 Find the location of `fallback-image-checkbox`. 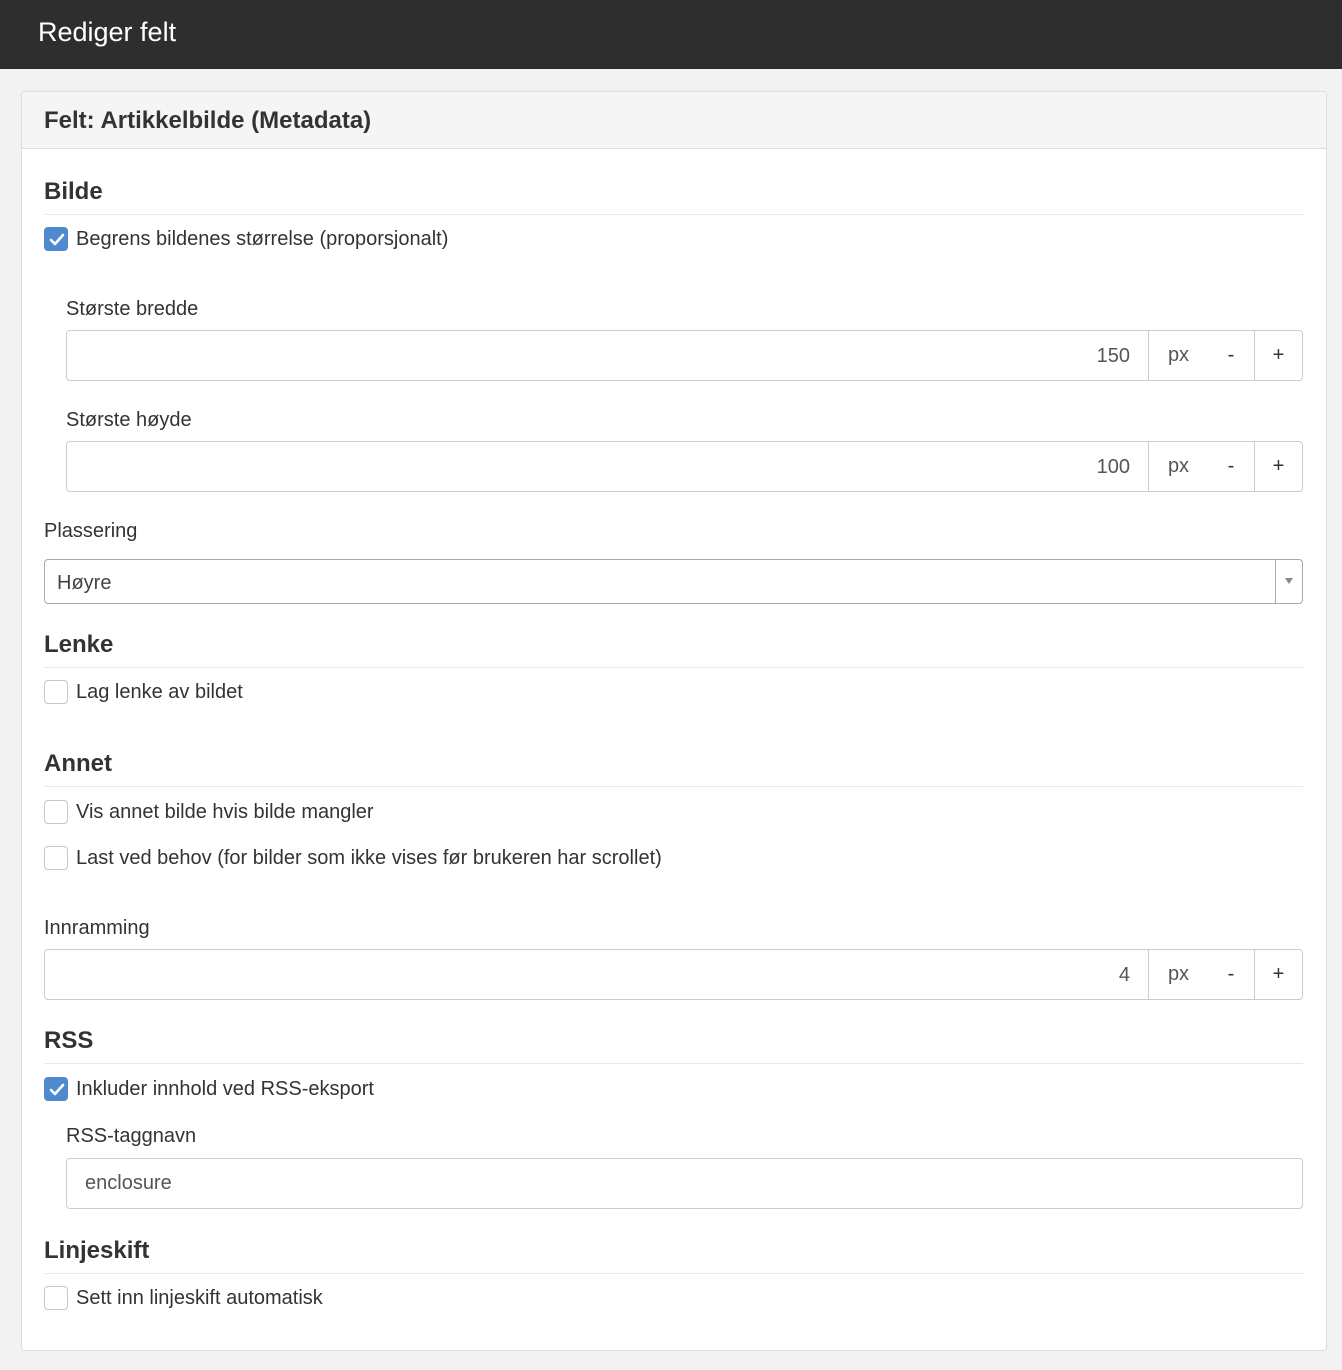

fallback-image-checkbox is located at coordinates (56, 812).